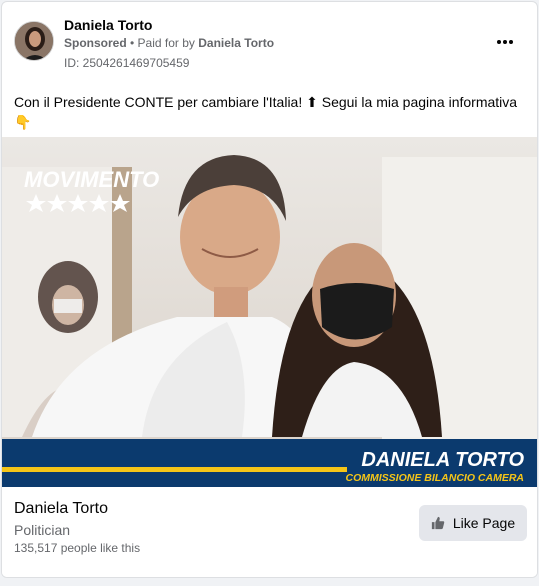  I want to click on like-page-button: Like Page, so click(473, 523).